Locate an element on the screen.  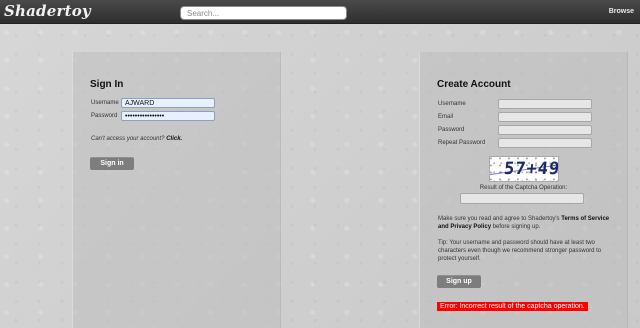
browse-link: Browse is located at coordinates (621, 11).